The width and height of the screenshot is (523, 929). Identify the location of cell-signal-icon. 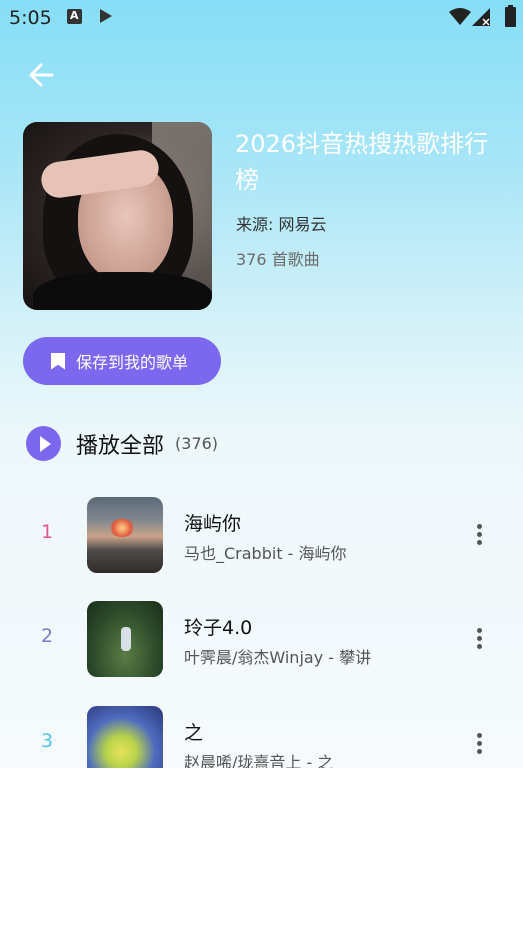
(481, 17).